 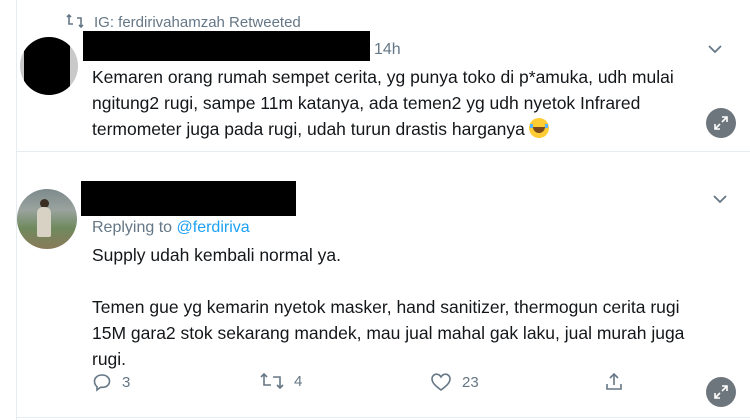 I want to click on redaction-block, so click(x=47, y=66).